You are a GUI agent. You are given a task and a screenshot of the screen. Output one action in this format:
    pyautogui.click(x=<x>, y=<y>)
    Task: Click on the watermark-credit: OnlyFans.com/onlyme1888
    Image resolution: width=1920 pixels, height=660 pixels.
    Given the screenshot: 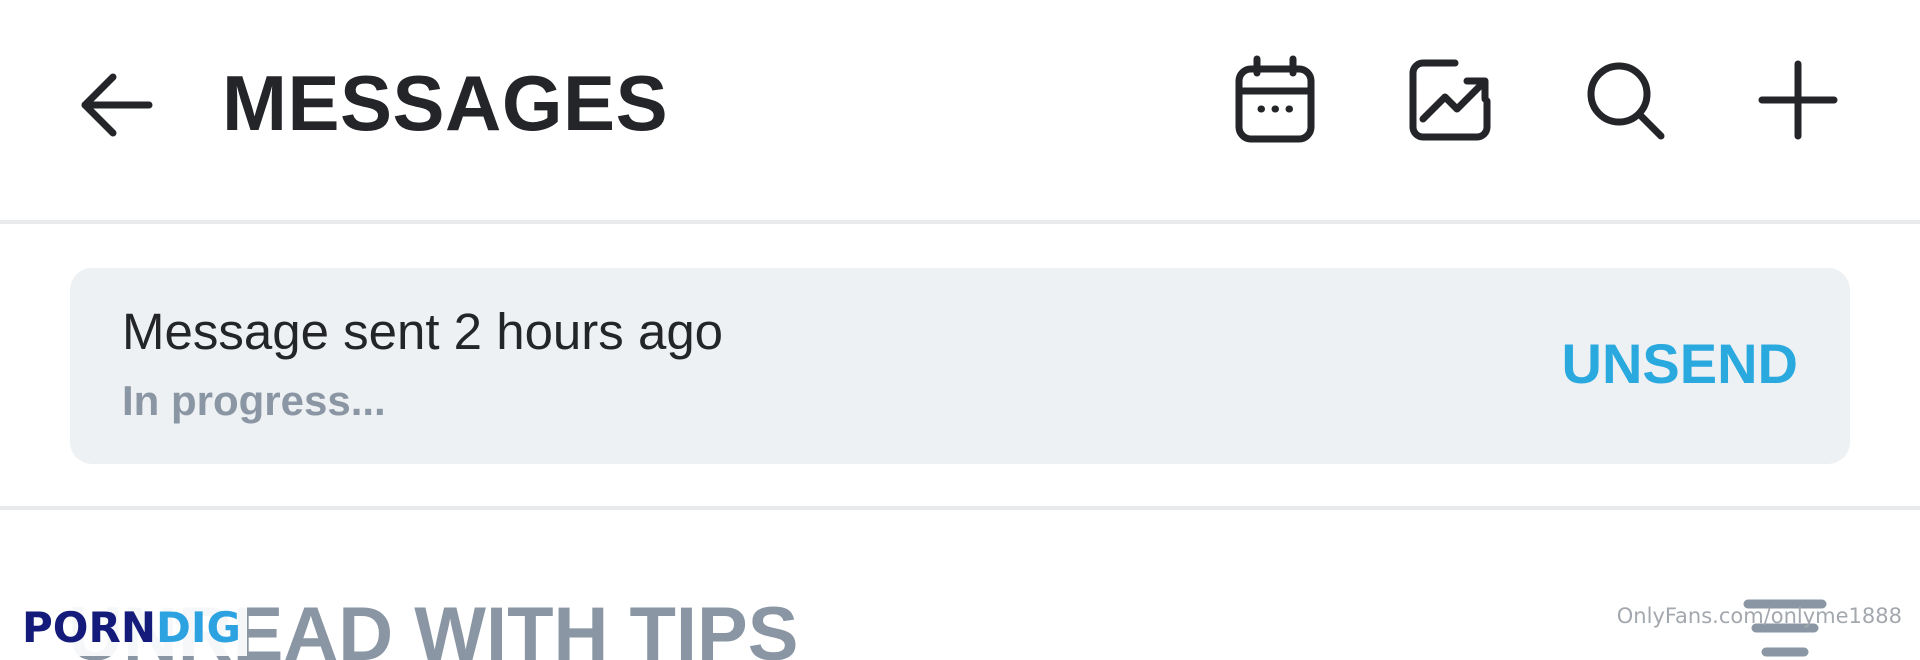 What is the action you would take?
    pyautogui.click(x=1759, y=616)
    